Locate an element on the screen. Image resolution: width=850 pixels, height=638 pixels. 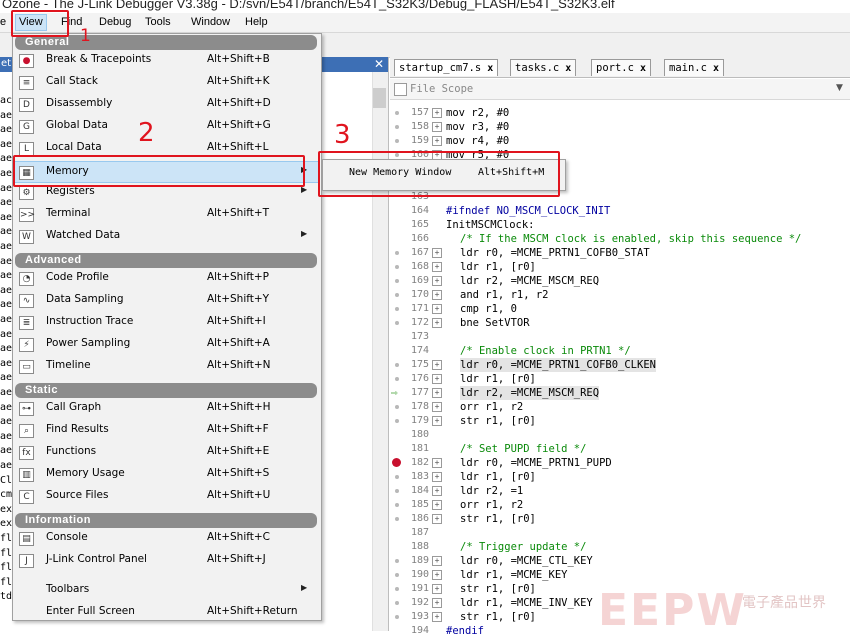
menu-help: Help is located at coordinates (256, 22).